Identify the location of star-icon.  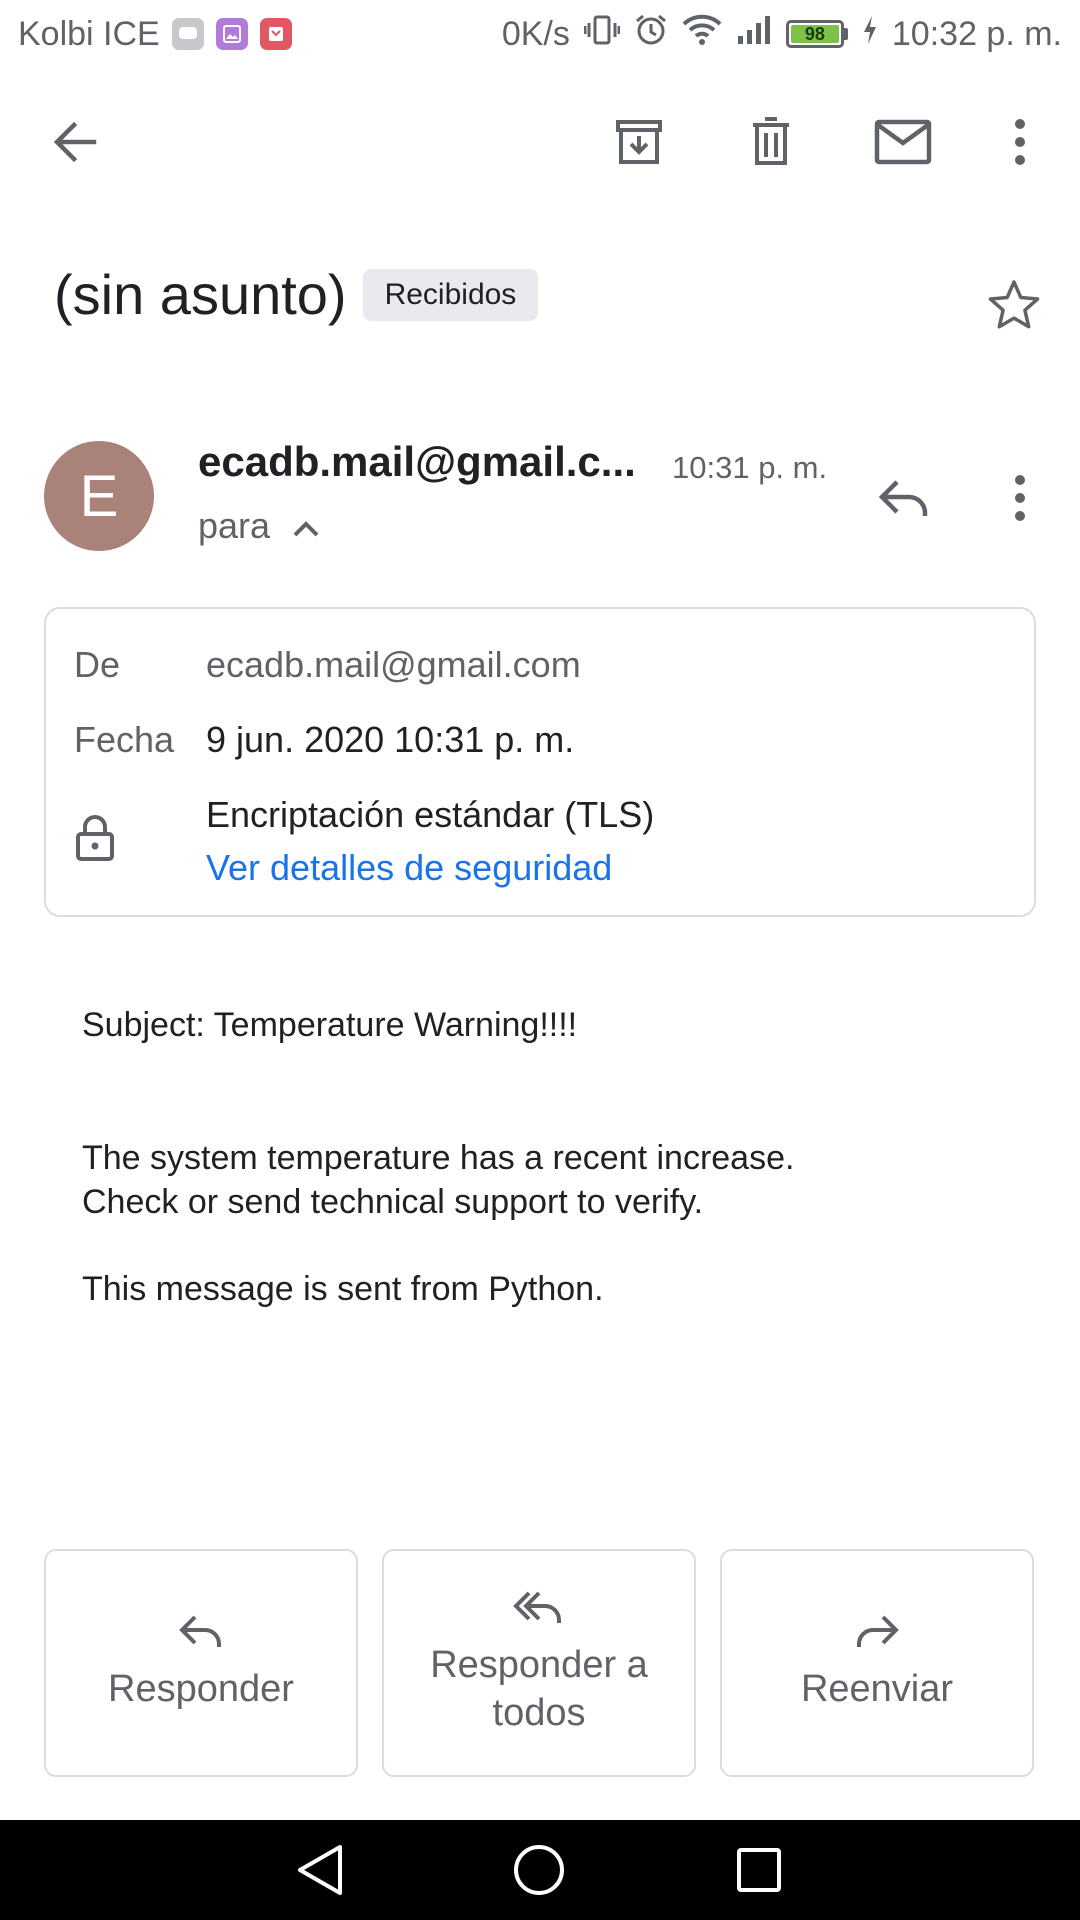
(1014, 304).